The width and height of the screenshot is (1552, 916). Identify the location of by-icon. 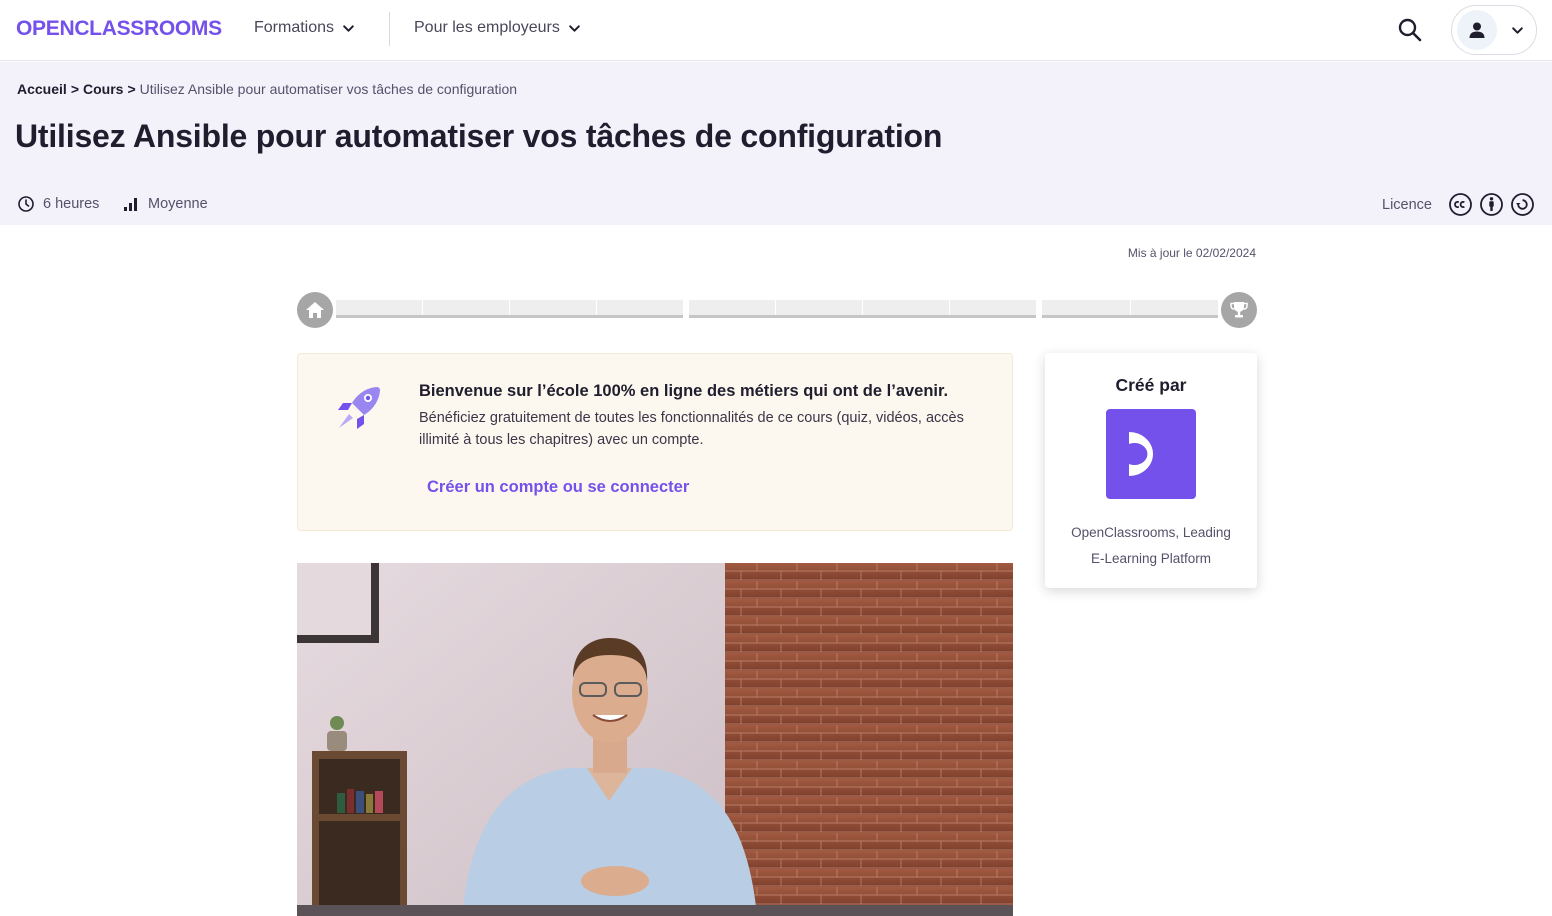
(1491, 204).